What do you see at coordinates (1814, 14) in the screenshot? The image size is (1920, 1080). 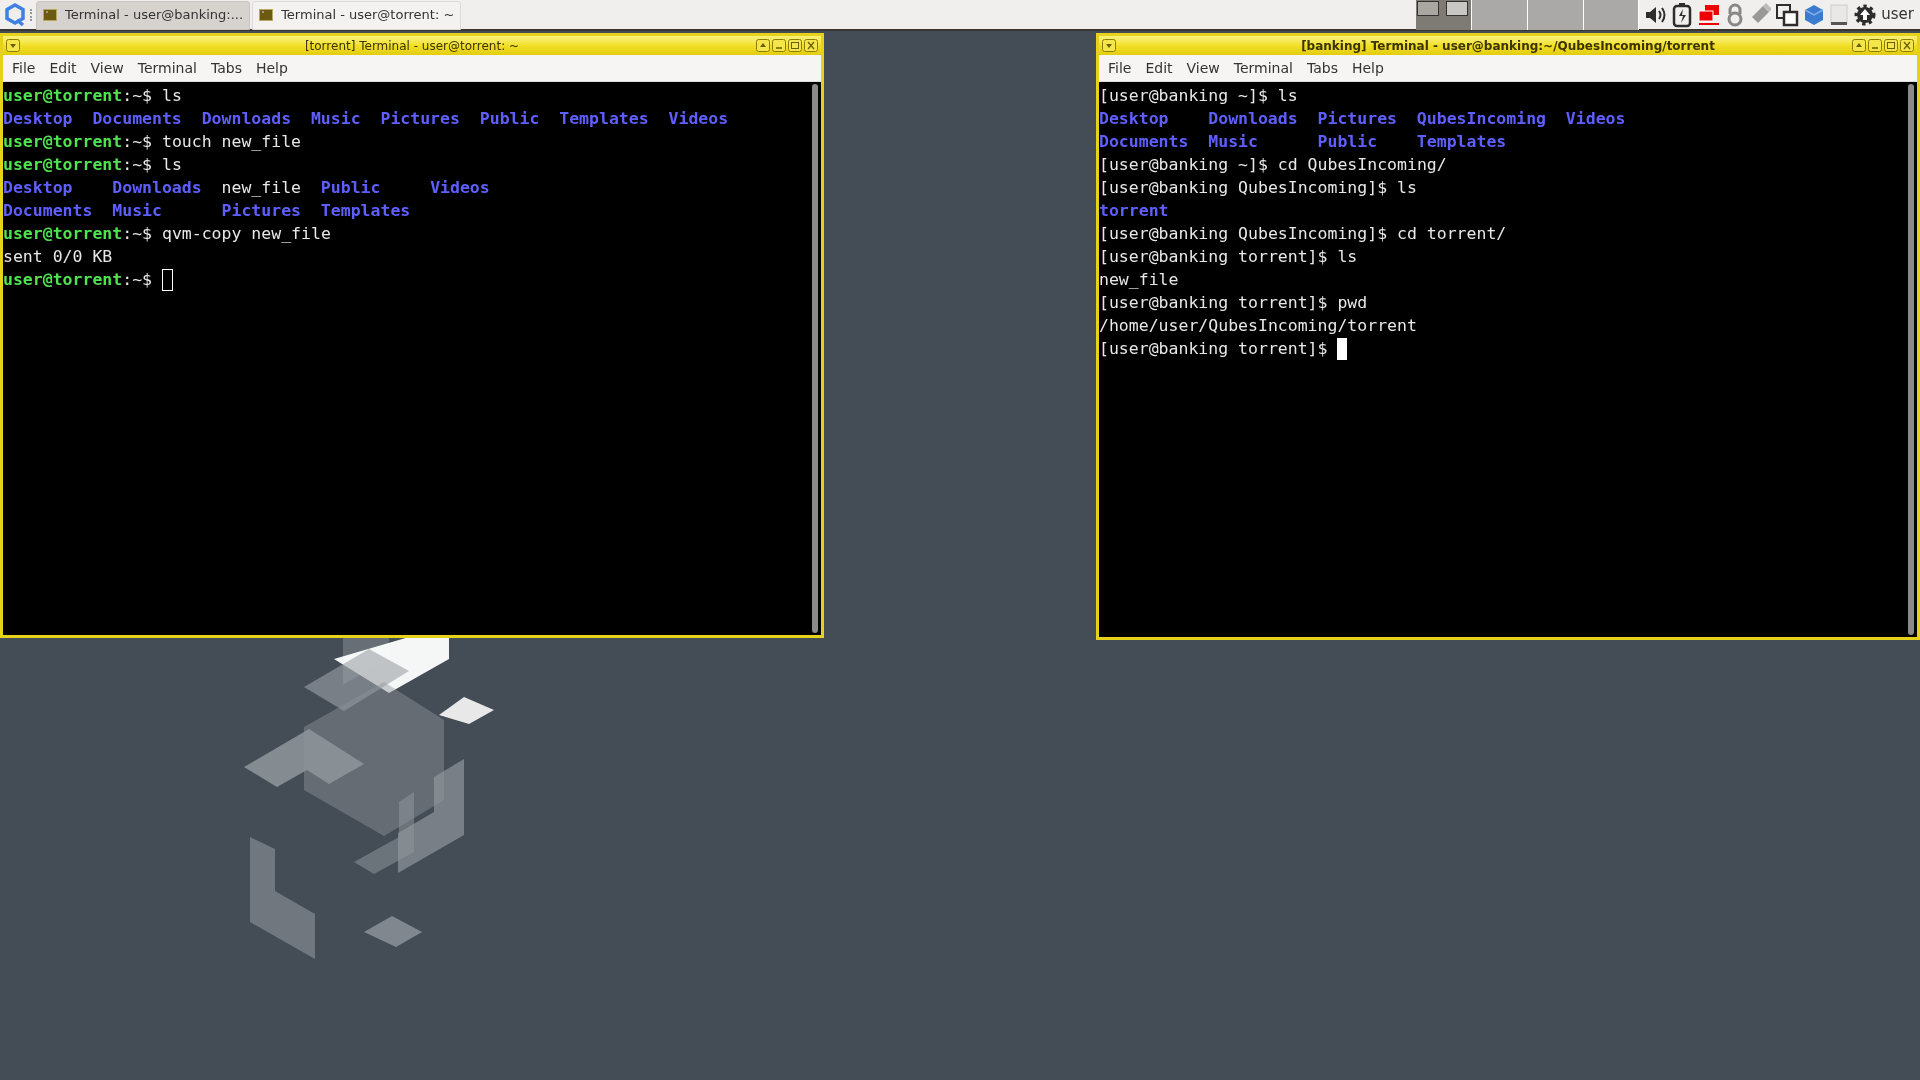 I see `cube-icon` at bounding box center [1814, 14].